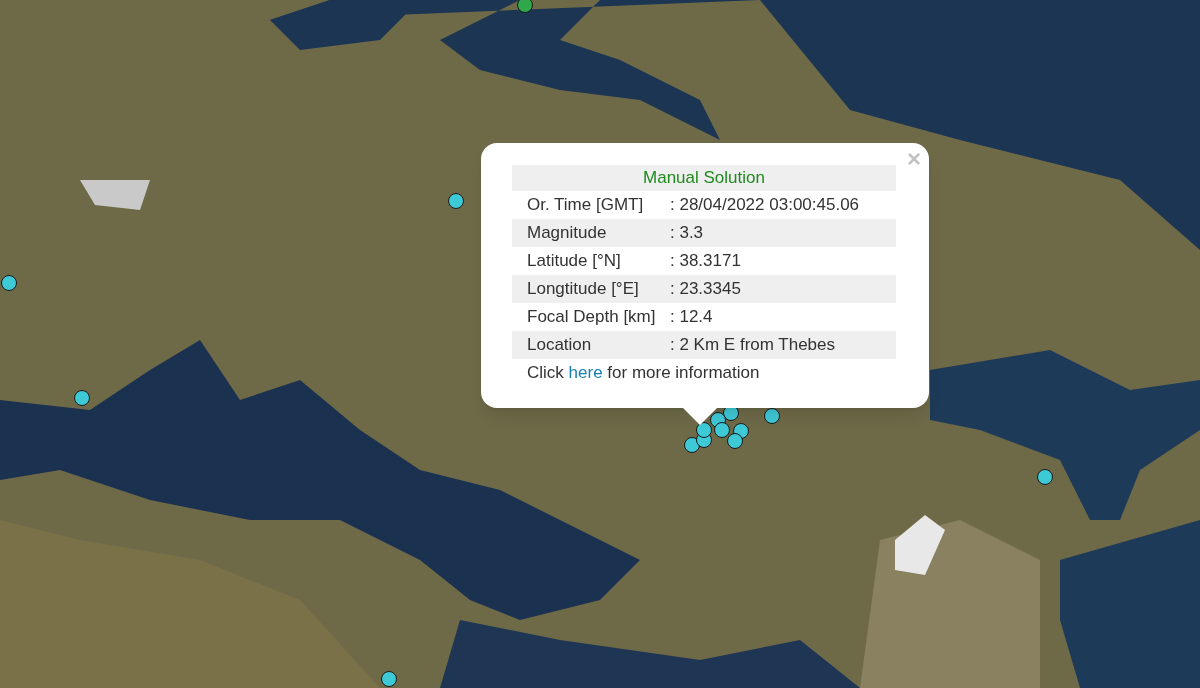 The height and width of the screenshot is (688, 1200). Describe the element at coordinates (574, 261) in the screenshot. I see `field-label: Latitude [°N]` at that location.